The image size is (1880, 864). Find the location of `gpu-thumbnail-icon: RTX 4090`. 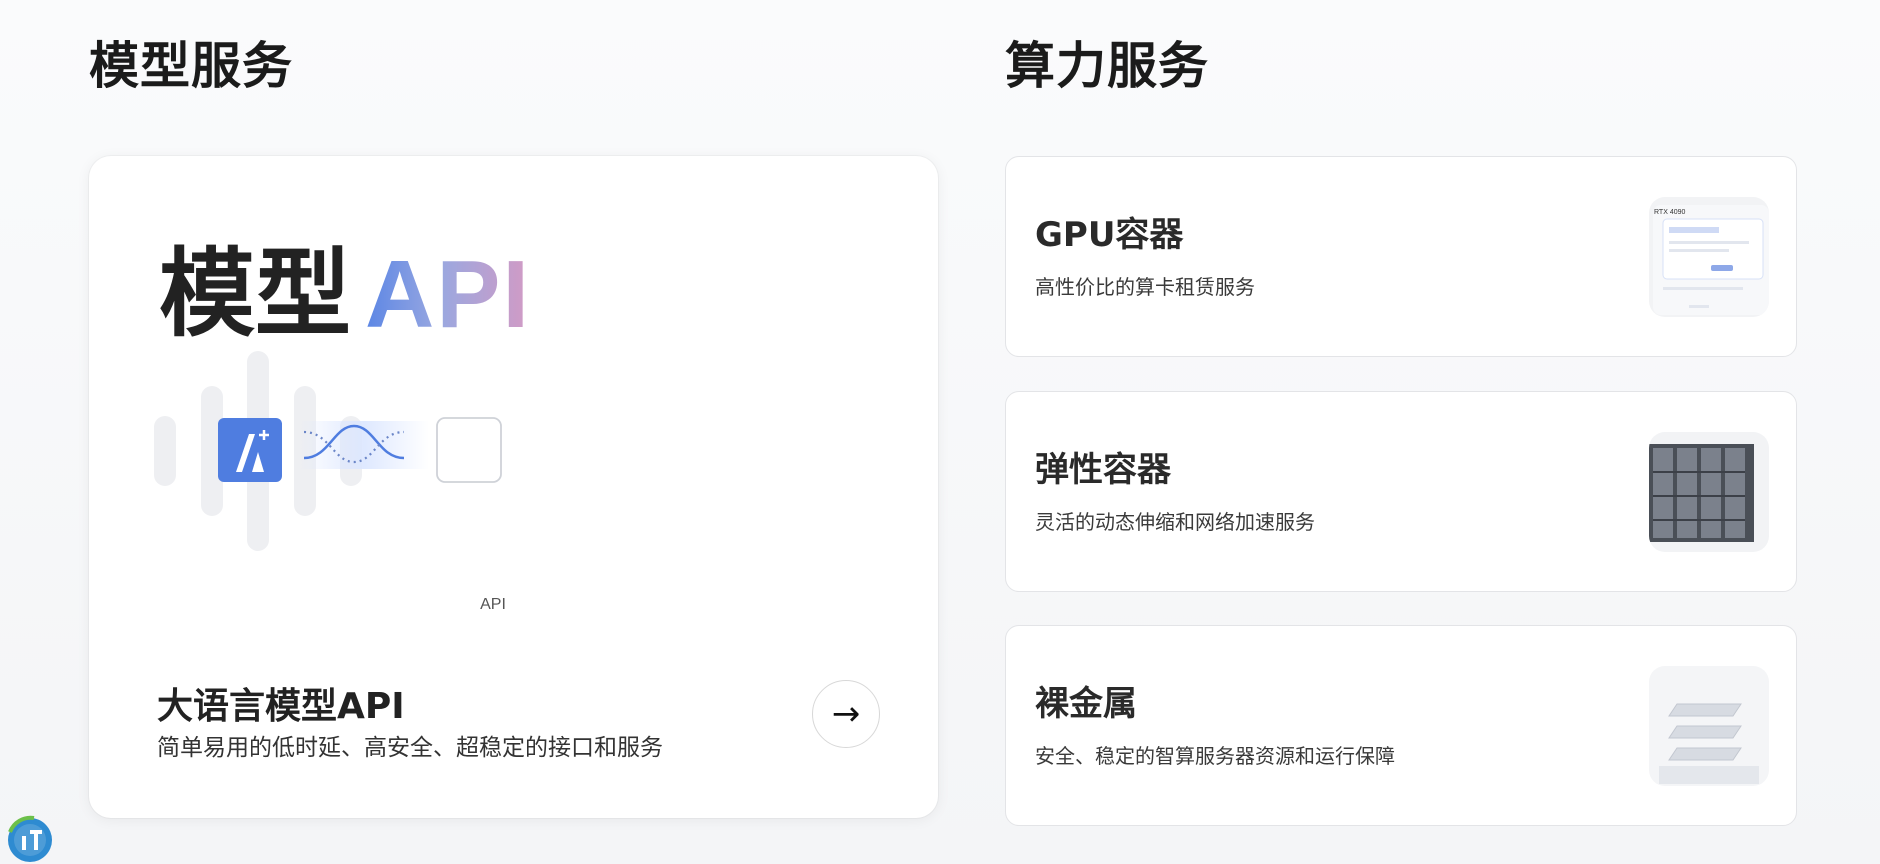

gpu-thumbnail-icon: RTX 4090 is located at coordinates (1709, 257).